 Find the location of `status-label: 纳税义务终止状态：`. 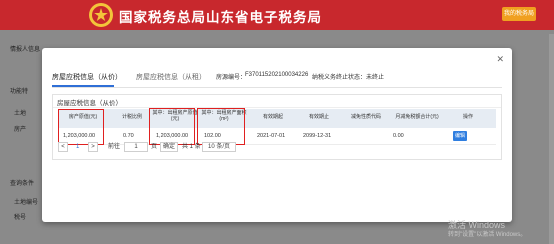

status-label: 纳税义务终止状态： is located at coordinates (339, 78).